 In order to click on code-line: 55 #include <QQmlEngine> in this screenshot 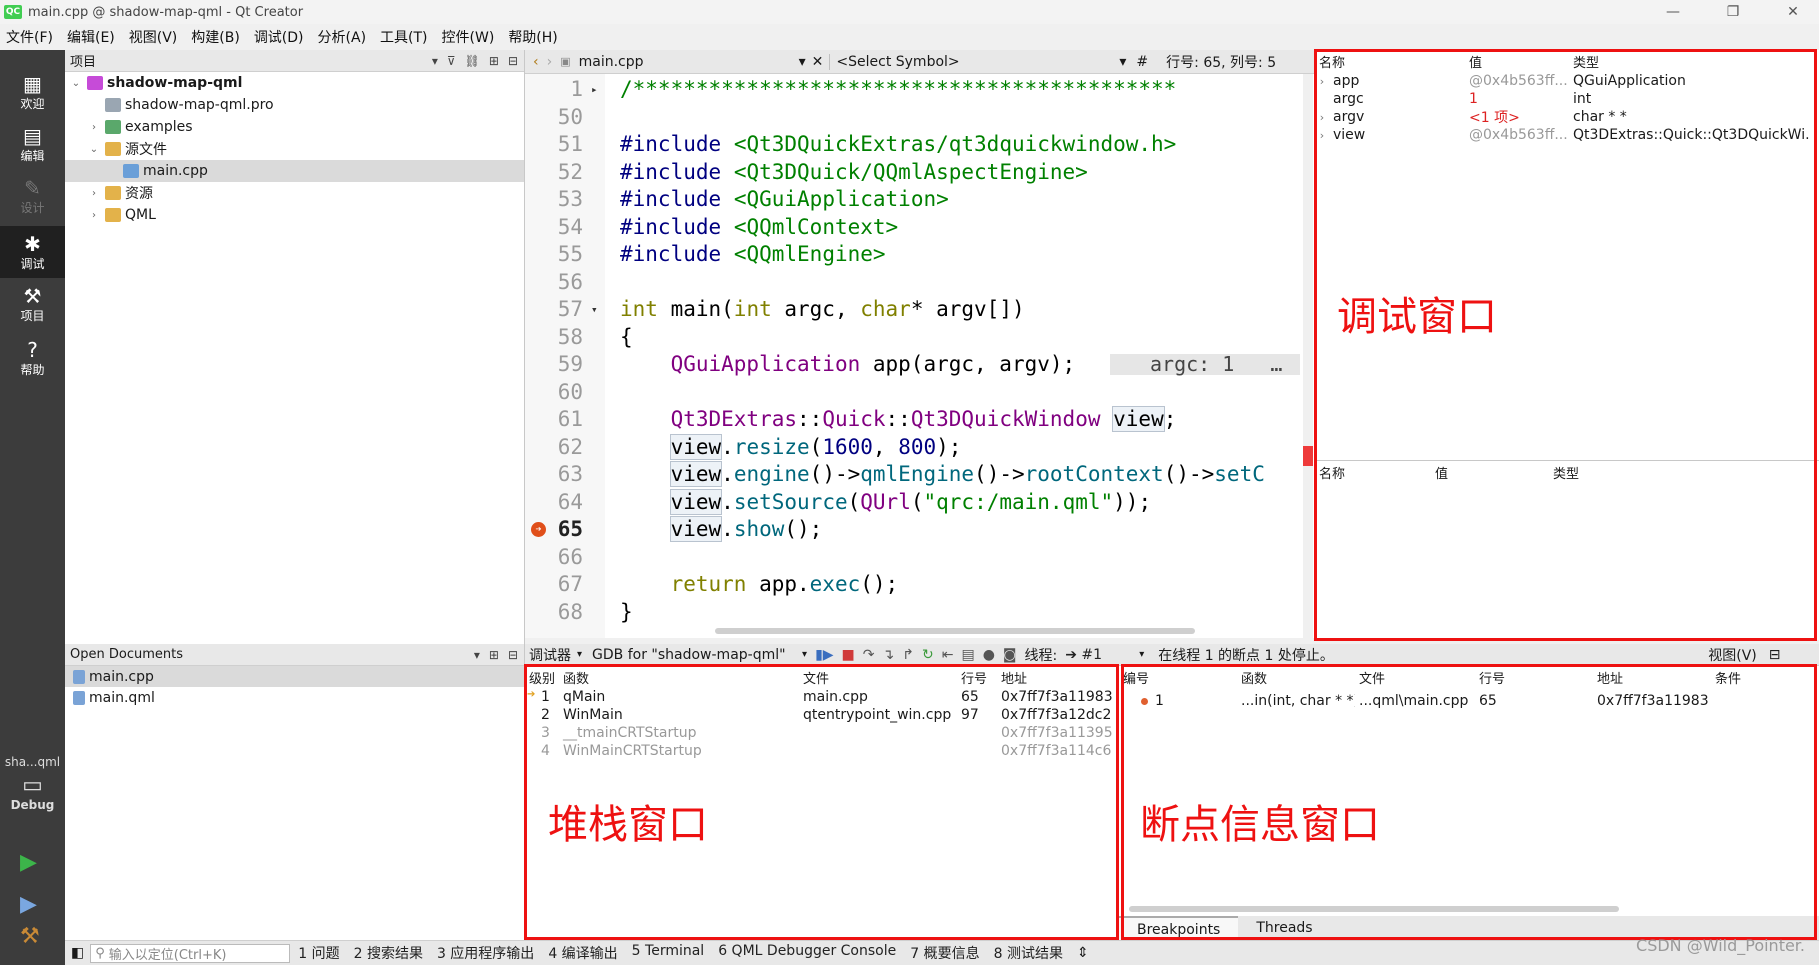, I will do `click(920, 254)`.